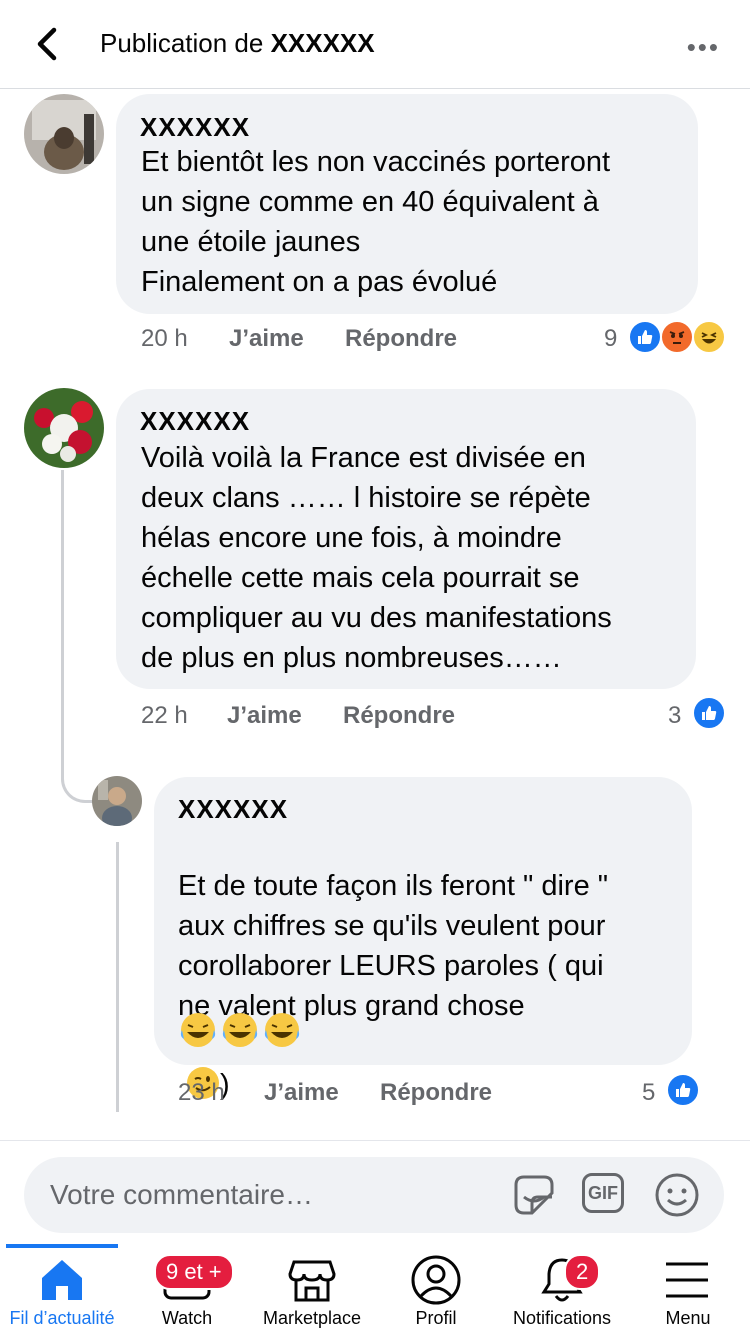 This screenshot has width=750, height=1334. What do you see at coordinates (194, 1272) in the screenshot?
I see `watch-badge: 9 et +` at bounding box center [194, 1272].